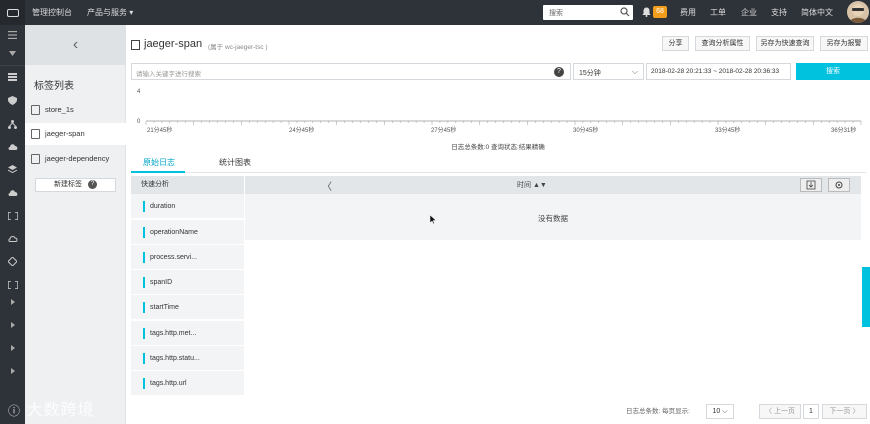 This screenshot has height=424, width=870. Describe the element at coordinates (12, 34) in the screenshot. I see `menu-icon` at that location.